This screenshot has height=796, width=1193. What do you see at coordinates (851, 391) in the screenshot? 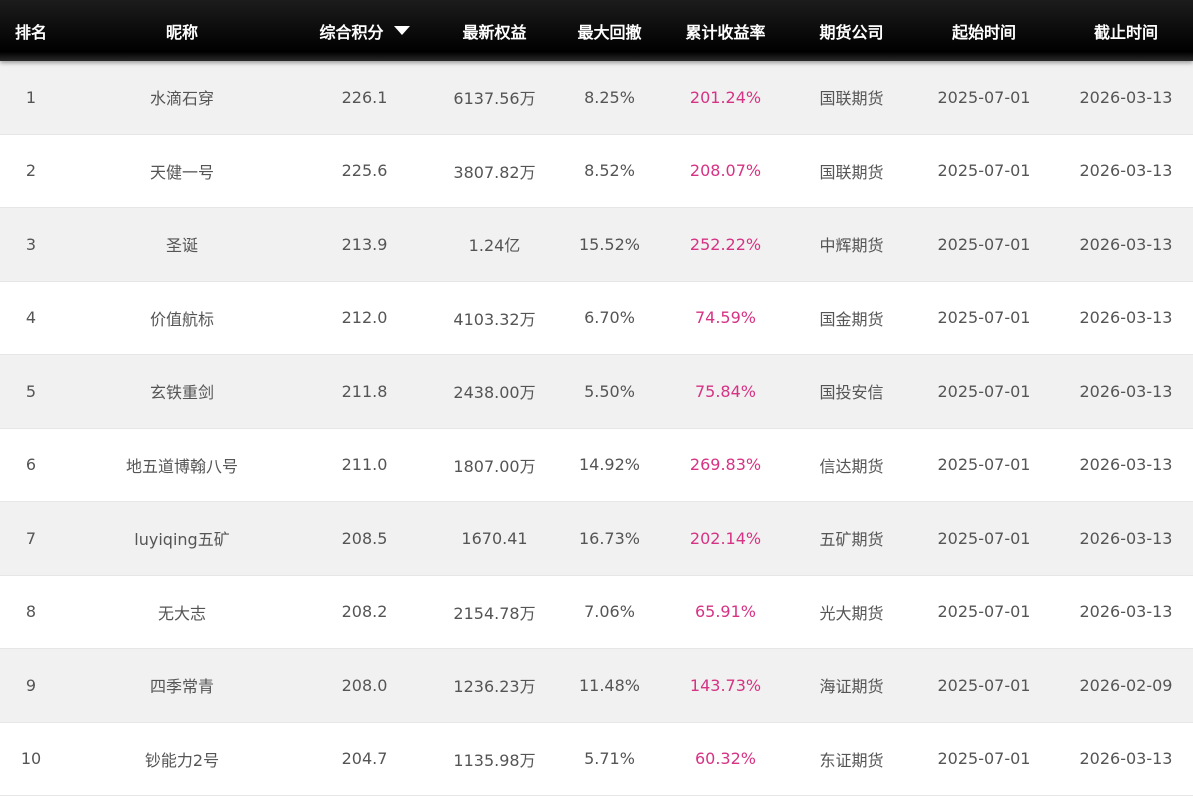
I see `company-cell: 国投安信` at bounding box center [851, 391].